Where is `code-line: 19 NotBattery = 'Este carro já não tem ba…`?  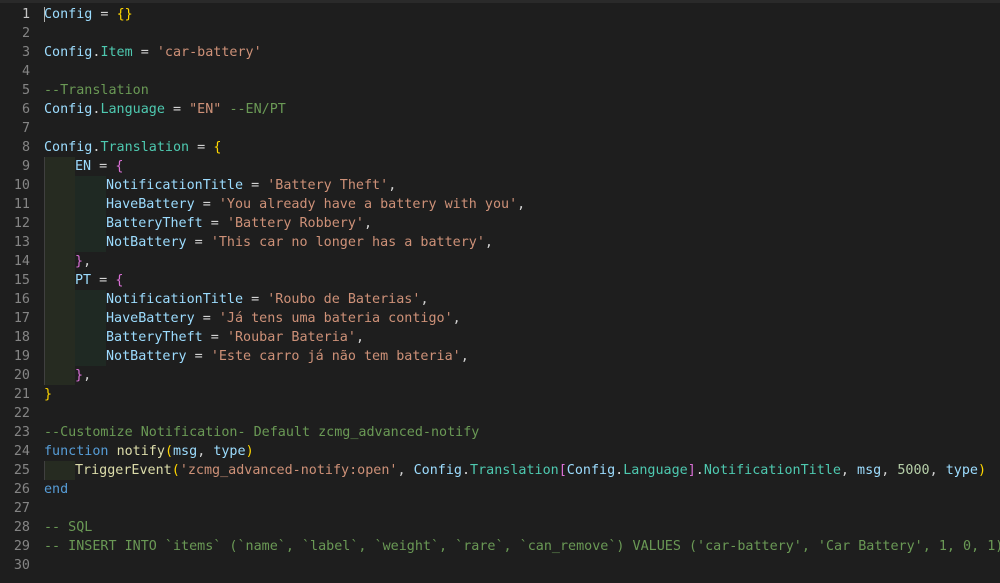
code-line: 19 NotBattery = 'Este carro já não tem ba… is located at coordinates (500, 356).